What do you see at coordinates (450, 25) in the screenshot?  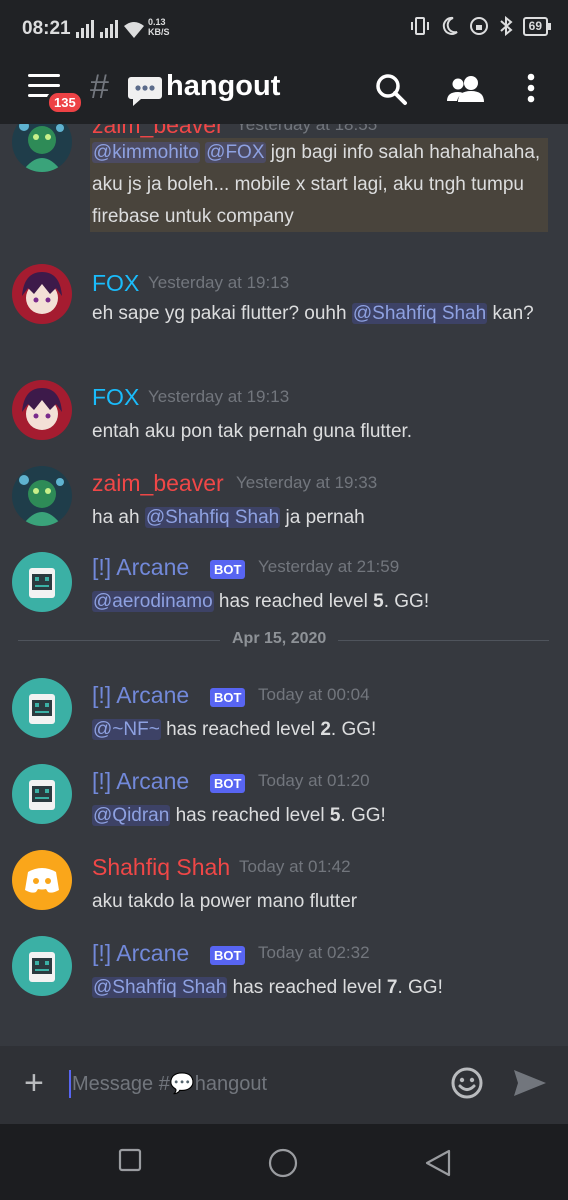 I see `moon-icon` at bounding box center [450, 25].